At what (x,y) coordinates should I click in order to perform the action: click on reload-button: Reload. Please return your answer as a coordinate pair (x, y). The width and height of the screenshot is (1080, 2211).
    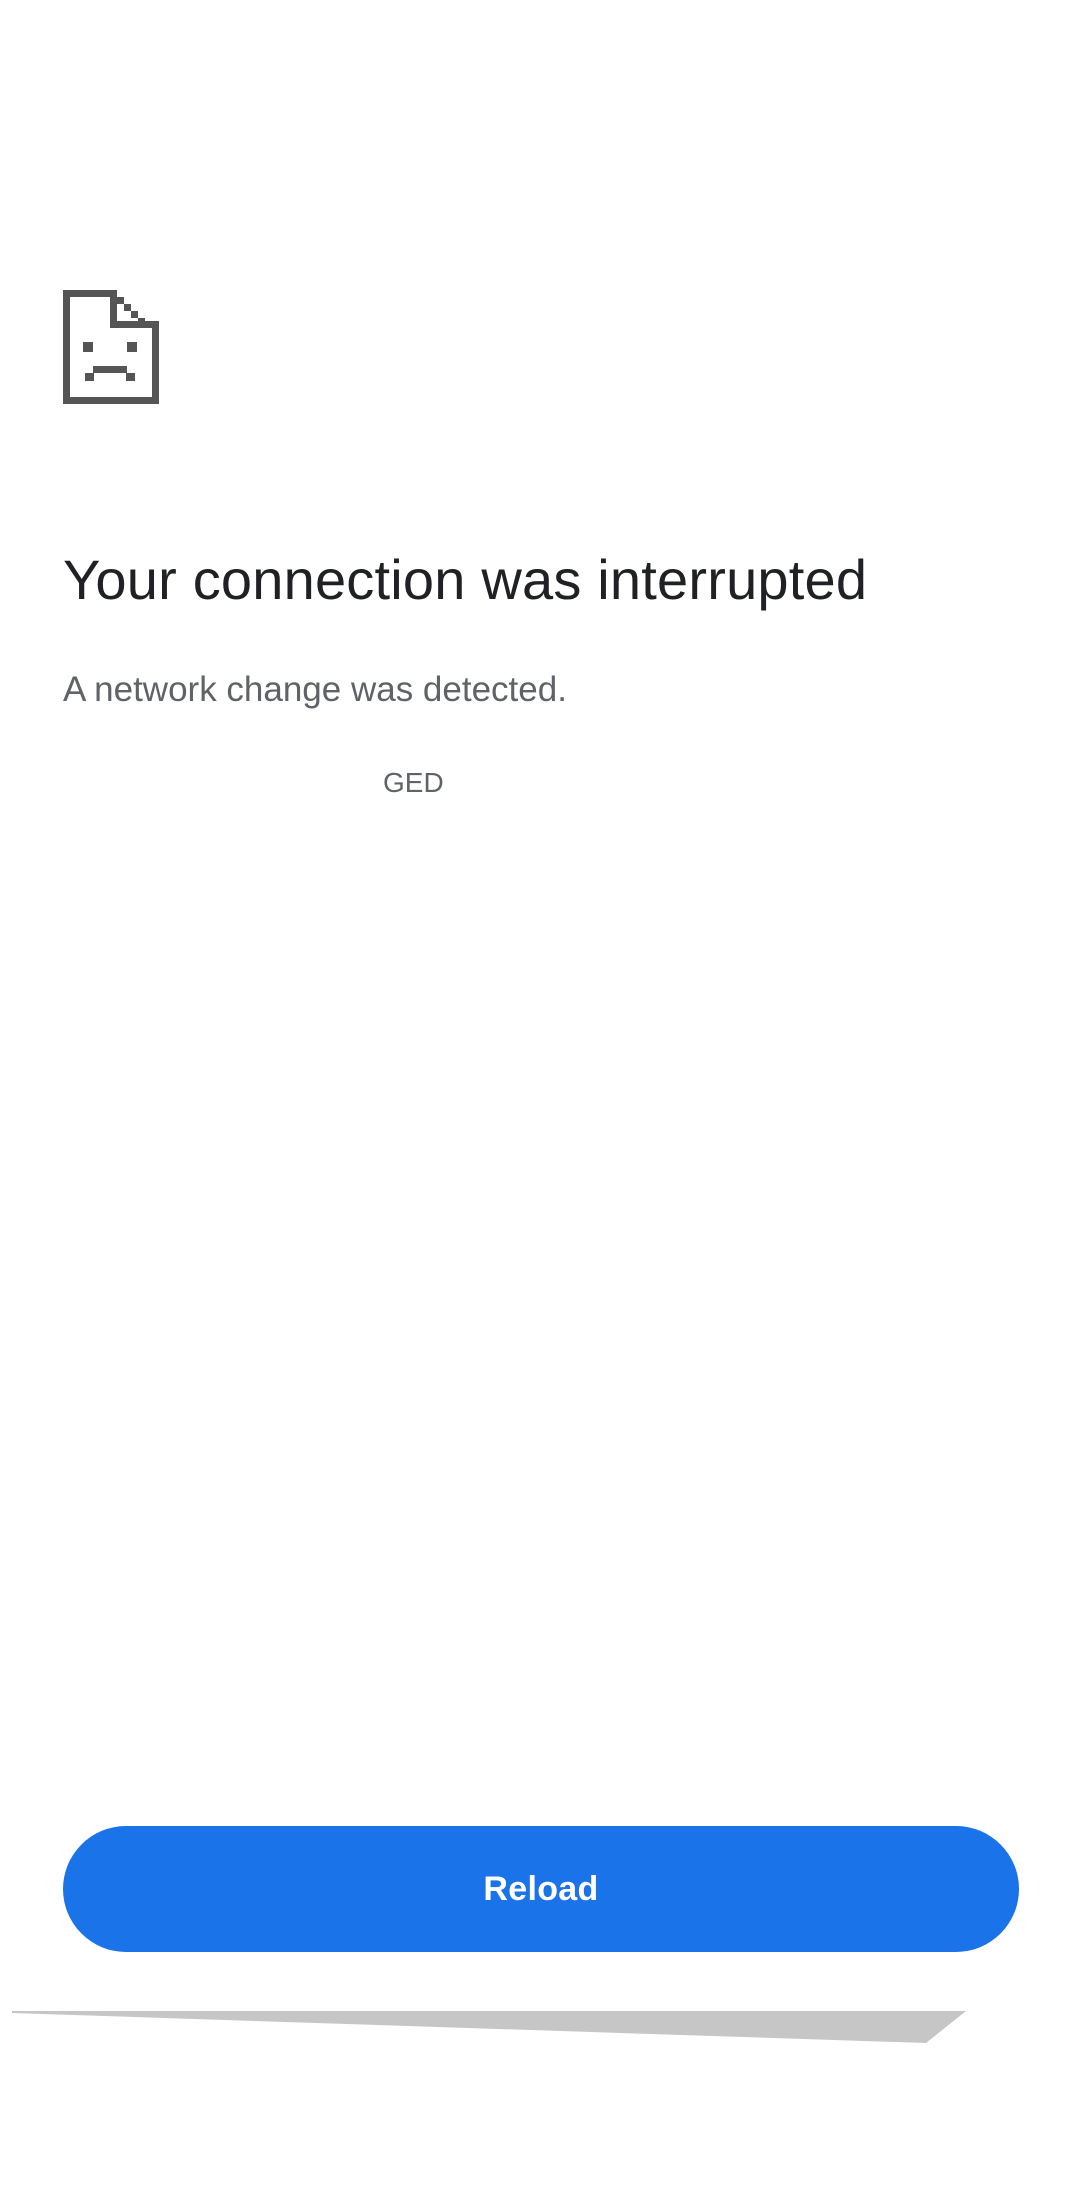
    Looking at the image, I should click on (541, 1889).